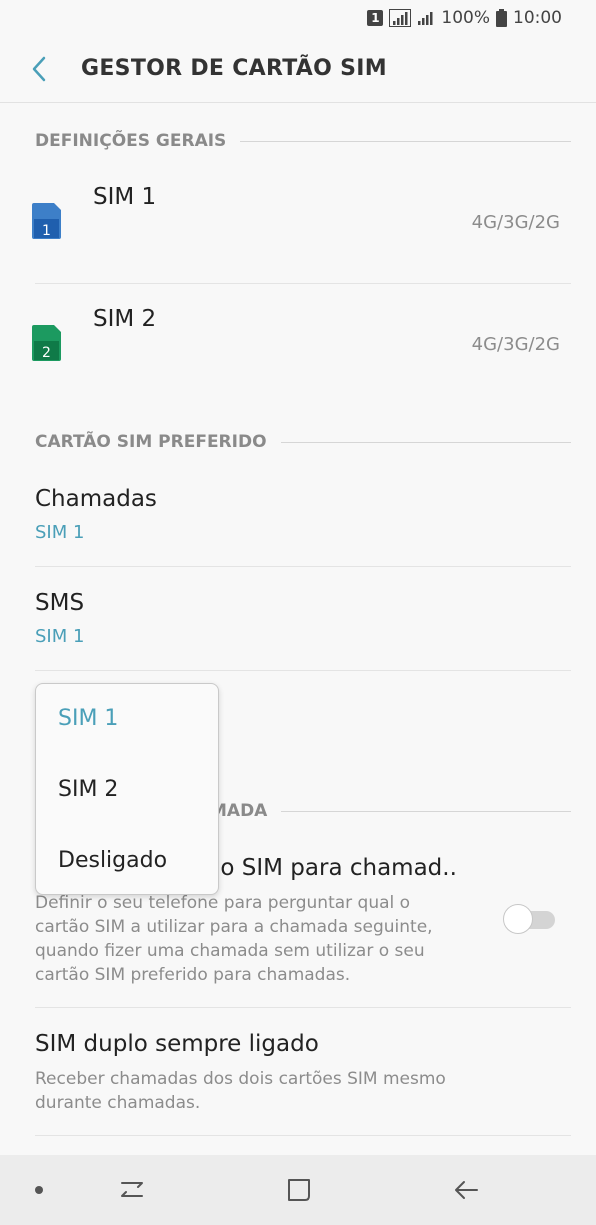 The width and height of the screenshot is (596, 1225). What do you see at coordinates (96, 499) in the screenshot?
I see `preferred-calls-title: Chamadas` at bounding box center [96, 499].